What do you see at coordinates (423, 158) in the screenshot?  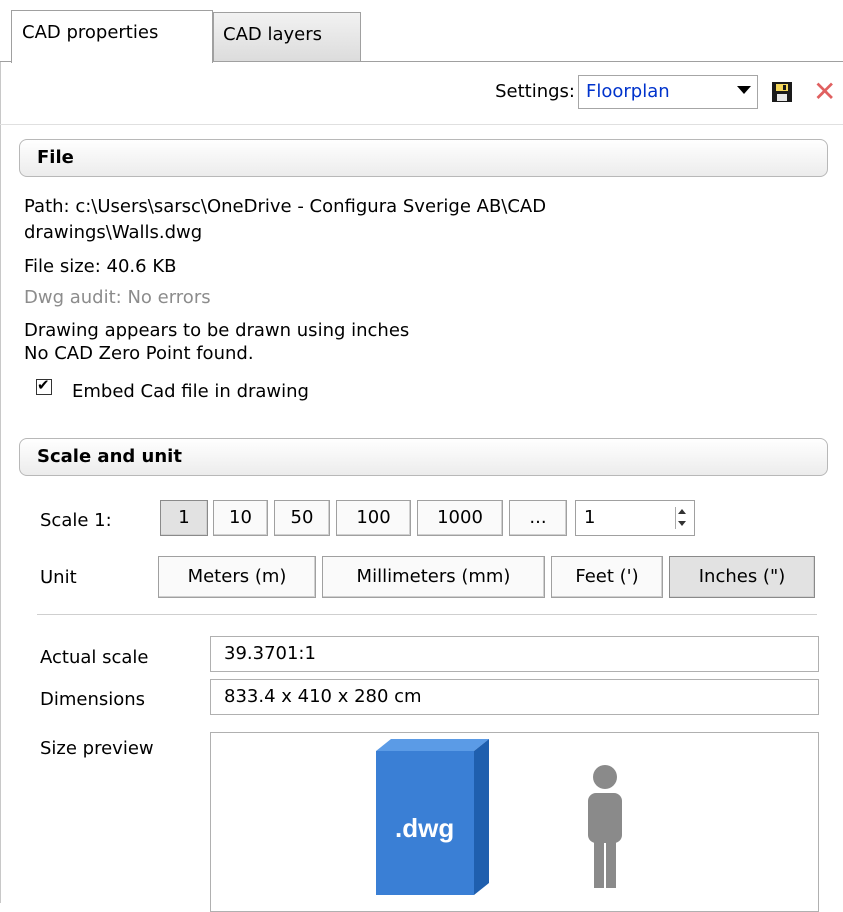 I see `file-section-header: File` at bounding box center [423, 158].